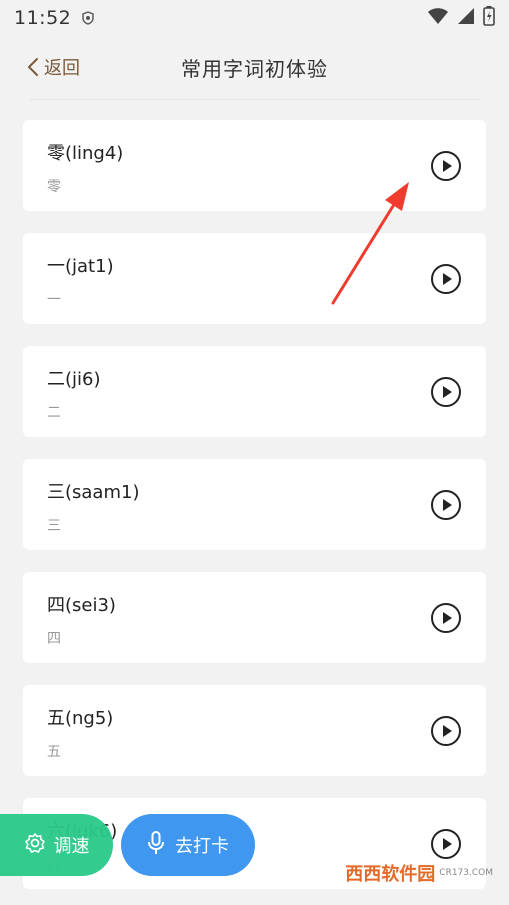 Image resolution: width=509 pixels, height=905 pixels. I want to click on list-item: 四(sei3) 四, so click(254, 617).